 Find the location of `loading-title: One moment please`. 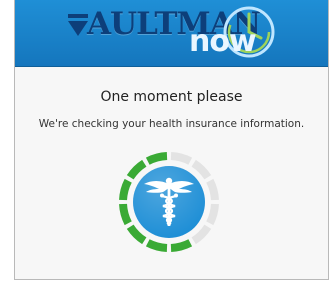

loading-title: One moment please is located at coordinates (171, 97).